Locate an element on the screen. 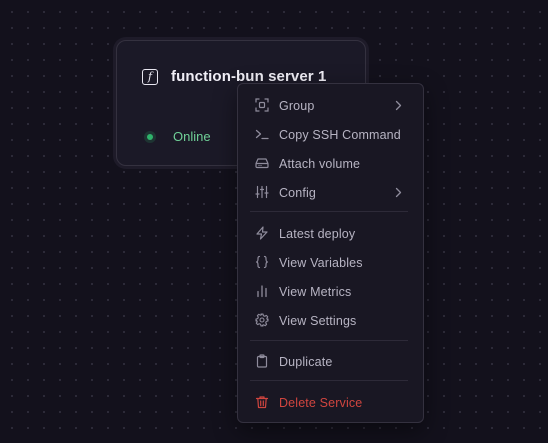 The width and height of the screenshot is (548, 443). menu-item-delete-service: Delete Service is located at coordinates (330, 402).